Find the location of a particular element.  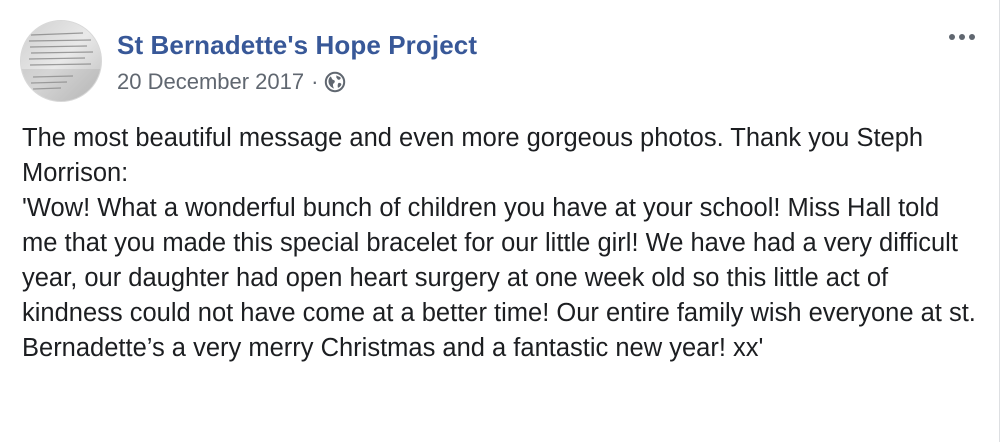

more-options-button is located at coordinates (962, 37).